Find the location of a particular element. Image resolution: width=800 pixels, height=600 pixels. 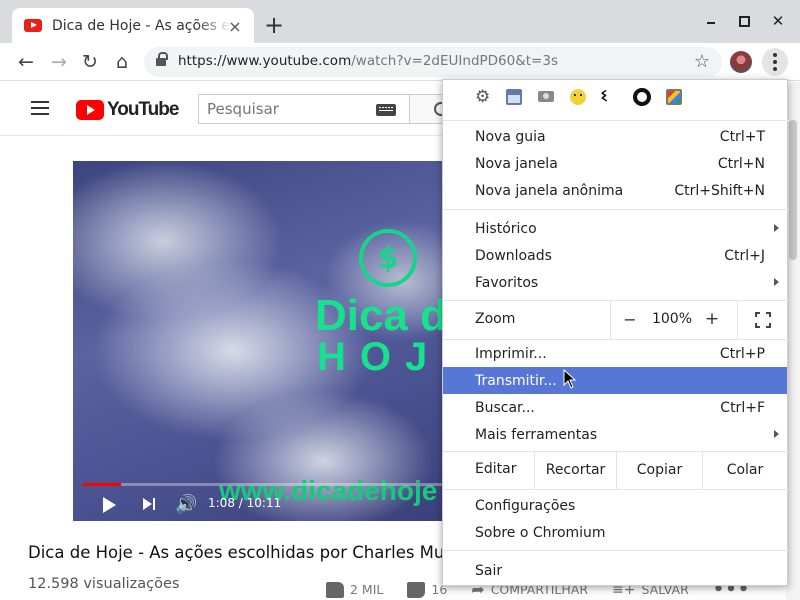

youtube-play-logo-icon is located at coordinates (90, 110).